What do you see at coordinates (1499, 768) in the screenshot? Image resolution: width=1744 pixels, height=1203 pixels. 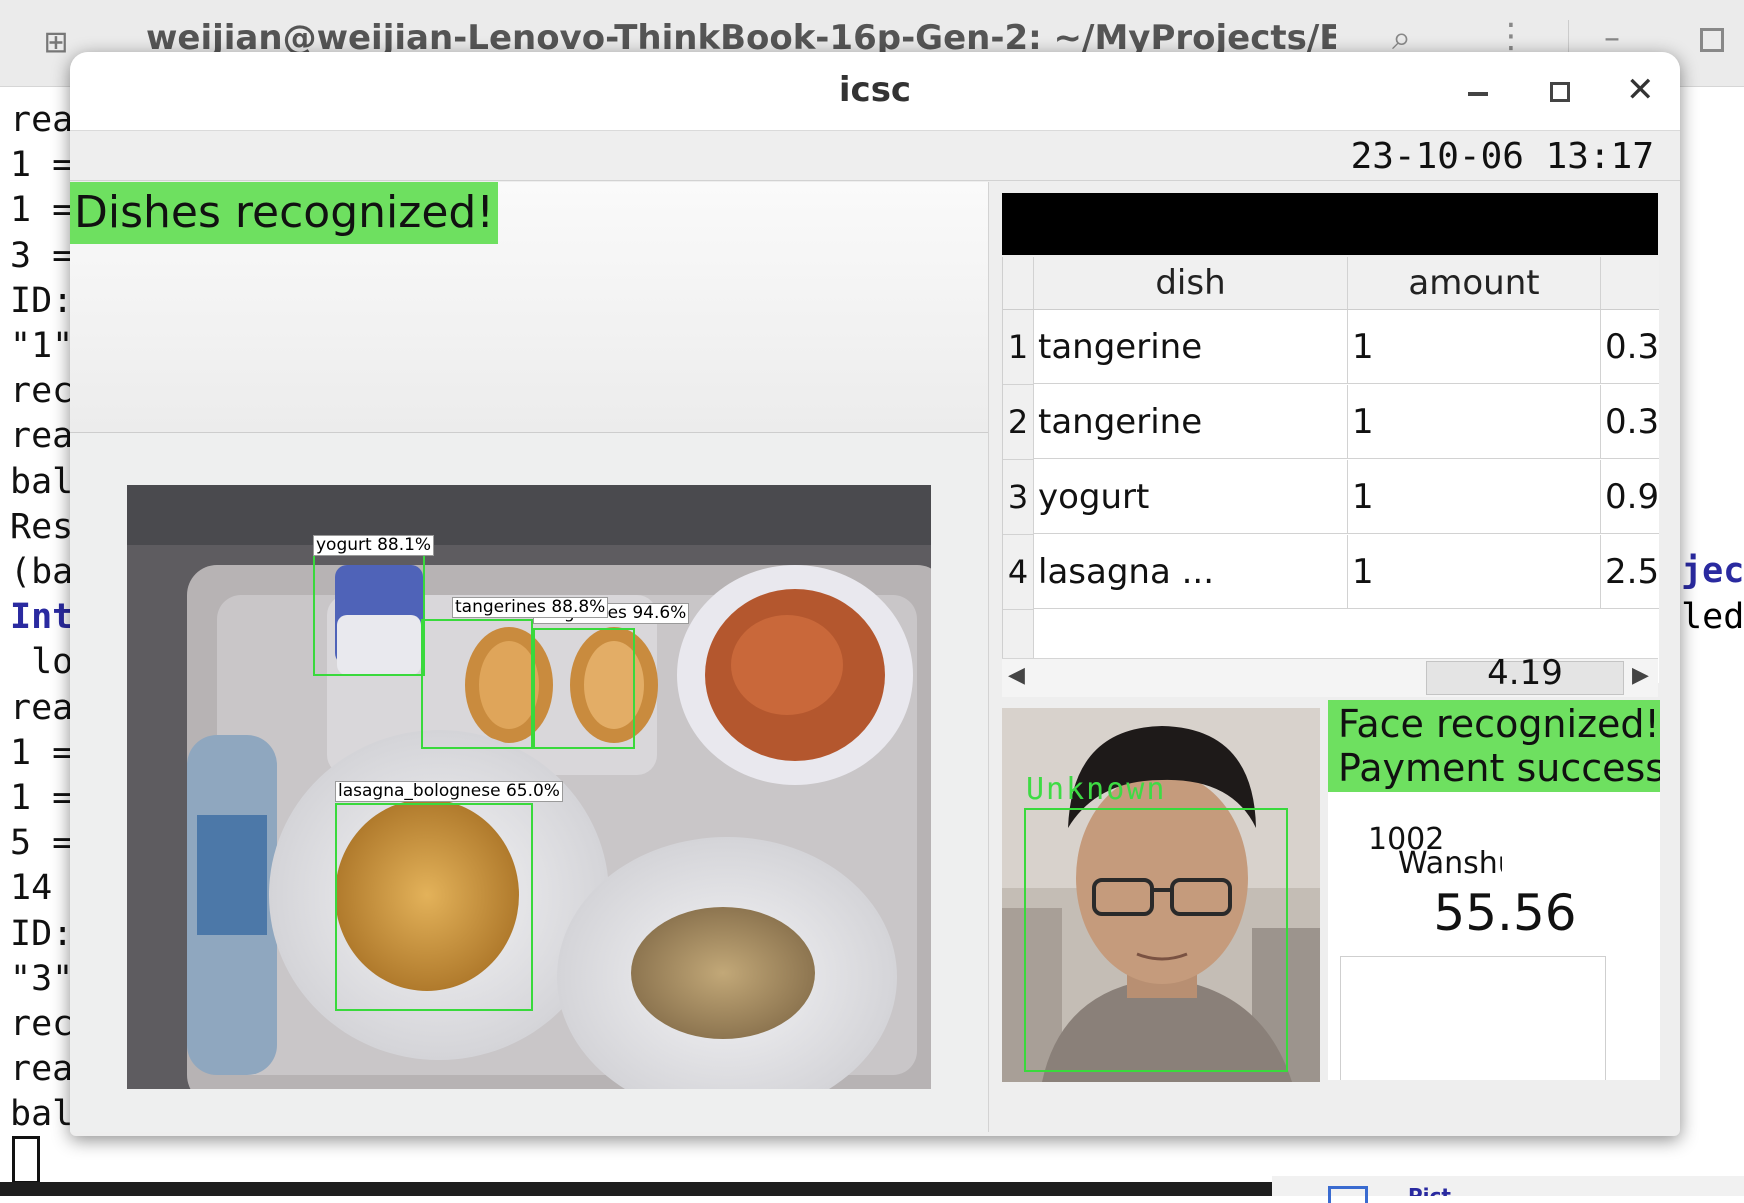 I see `payment-status-text: Payment successful!` at bounding box center [1499, 768].